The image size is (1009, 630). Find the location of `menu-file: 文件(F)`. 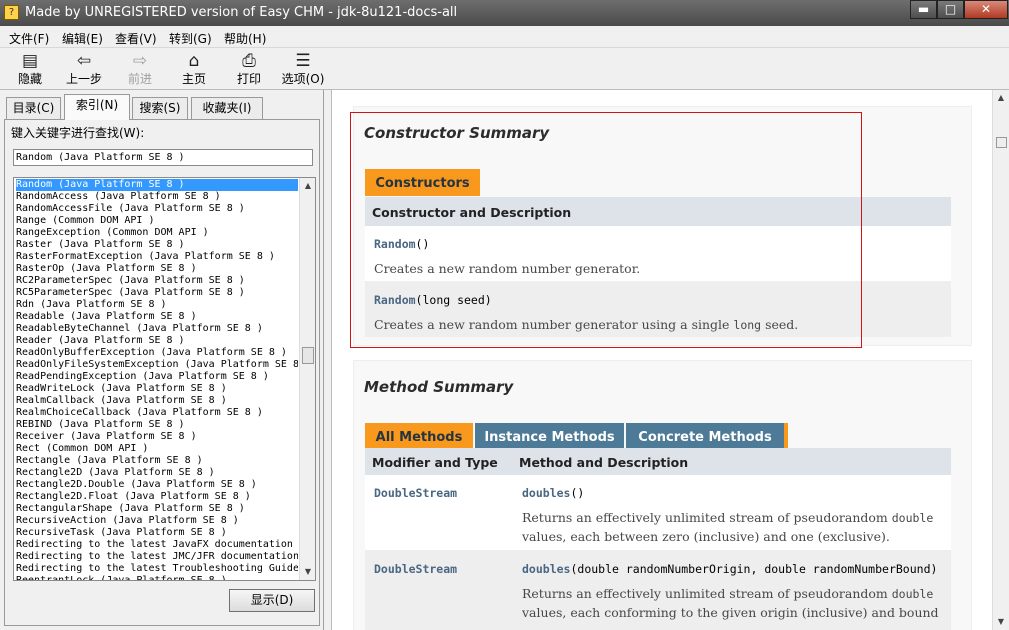

menu-file: 文件(F) is located at coordinates (29, 38).